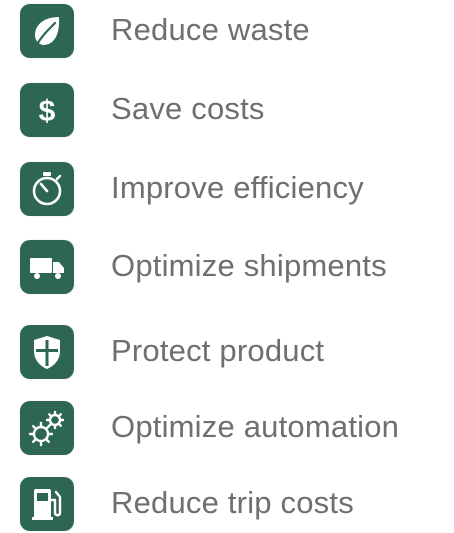  Describe the element at coordinates (249, 265) in the screenshot. I see `list-item-label: Optimize shipments` at that location.